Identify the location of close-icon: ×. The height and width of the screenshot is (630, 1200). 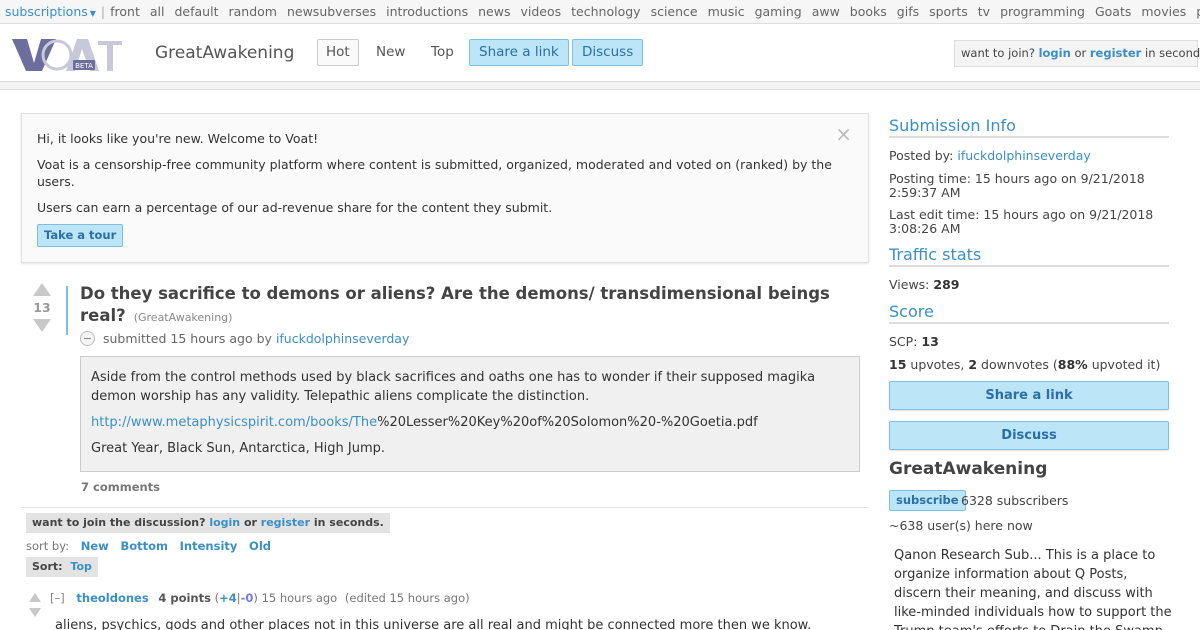
(843, 134).